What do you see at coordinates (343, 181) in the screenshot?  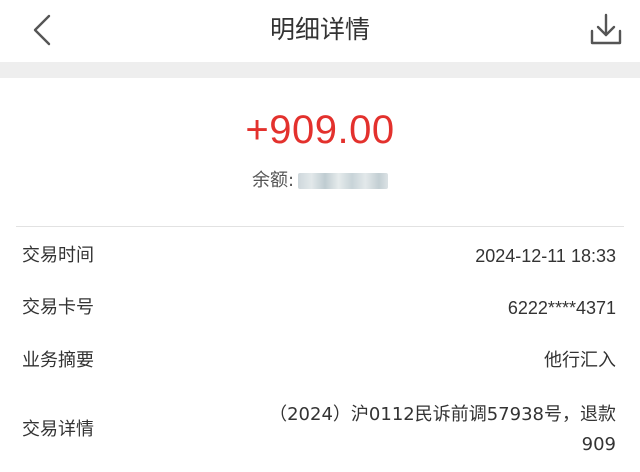 I see `balance-value-obscured` at bounding box center [343, 181].